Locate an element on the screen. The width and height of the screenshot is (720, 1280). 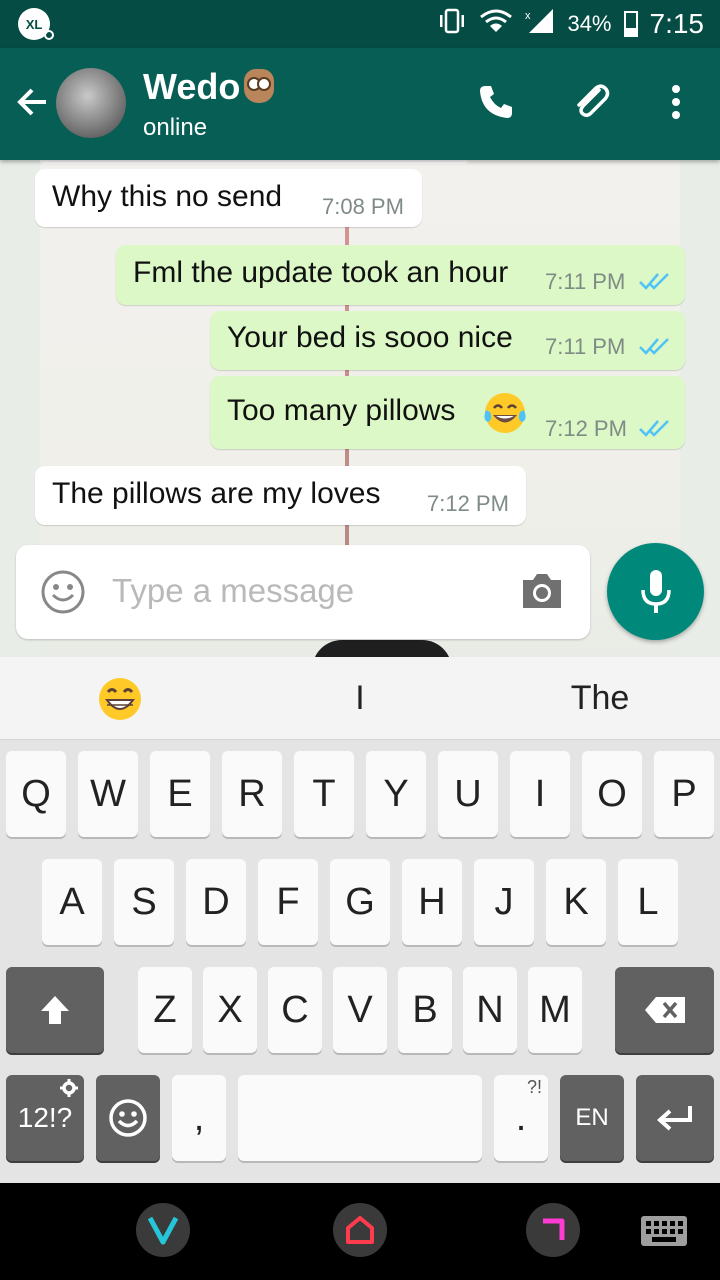
key-k: K is located at coordinates (576, 902).